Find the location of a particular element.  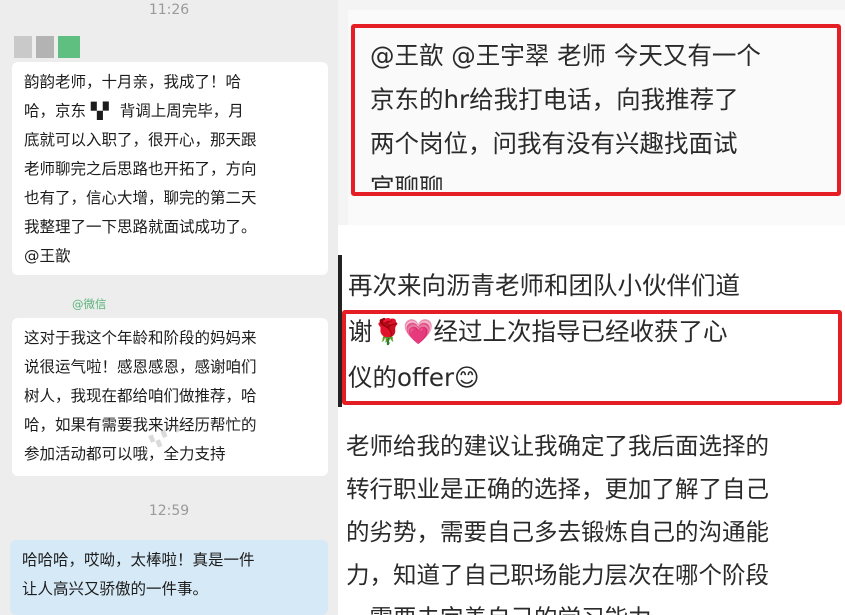

message-bubble-3: 哈哈哈，哎呦，太棒啦！真是一件 让人高兴又骄傲的一件事。 is located at coordinates (169, 577).